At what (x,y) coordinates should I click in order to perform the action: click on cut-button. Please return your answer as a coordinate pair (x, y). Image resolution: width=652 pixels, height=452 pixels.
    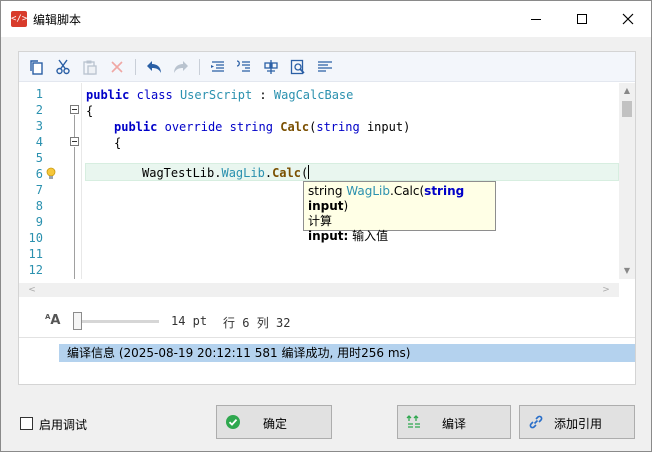
    Looking at the image, I should click on (63, 67).